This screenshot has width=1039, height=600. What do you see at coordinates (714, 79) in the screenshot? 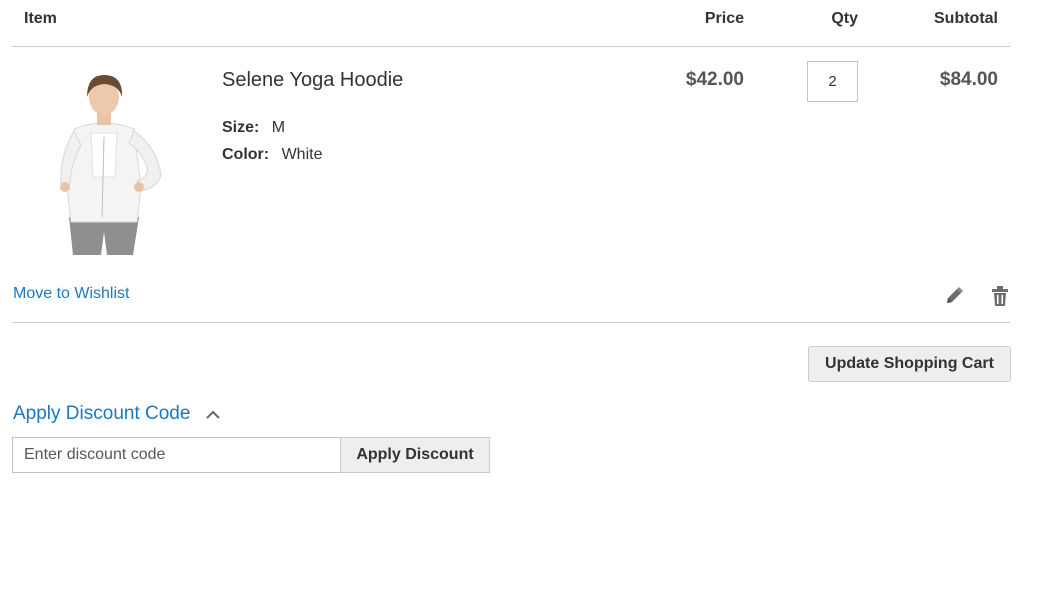
I see `item-price: $42.00` at bounding box center [714, 79].